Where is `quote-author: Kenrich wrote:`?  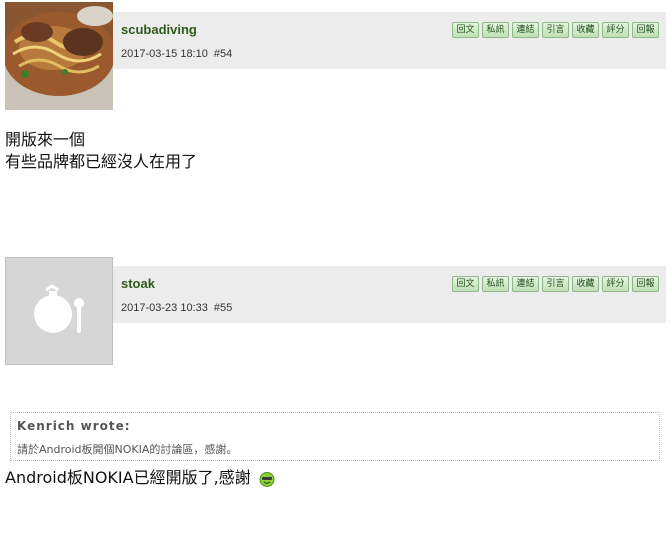 quote-author: Kenrich wrote: is located at coordinates (74, 426).